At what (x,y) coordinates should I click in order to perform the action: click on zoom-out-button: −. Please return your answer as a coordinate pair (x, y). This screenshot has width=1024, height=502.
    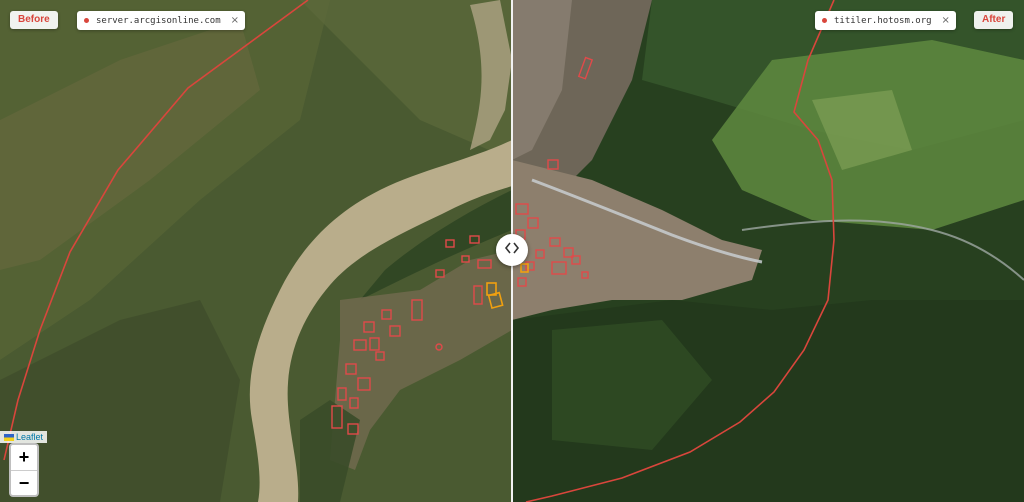
    Looking at the image, I should click on (24, 483).